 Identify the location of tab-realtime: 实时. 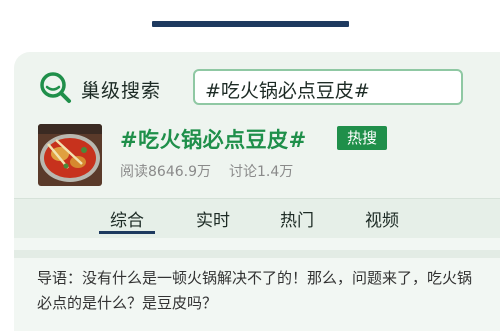
(213, 218).